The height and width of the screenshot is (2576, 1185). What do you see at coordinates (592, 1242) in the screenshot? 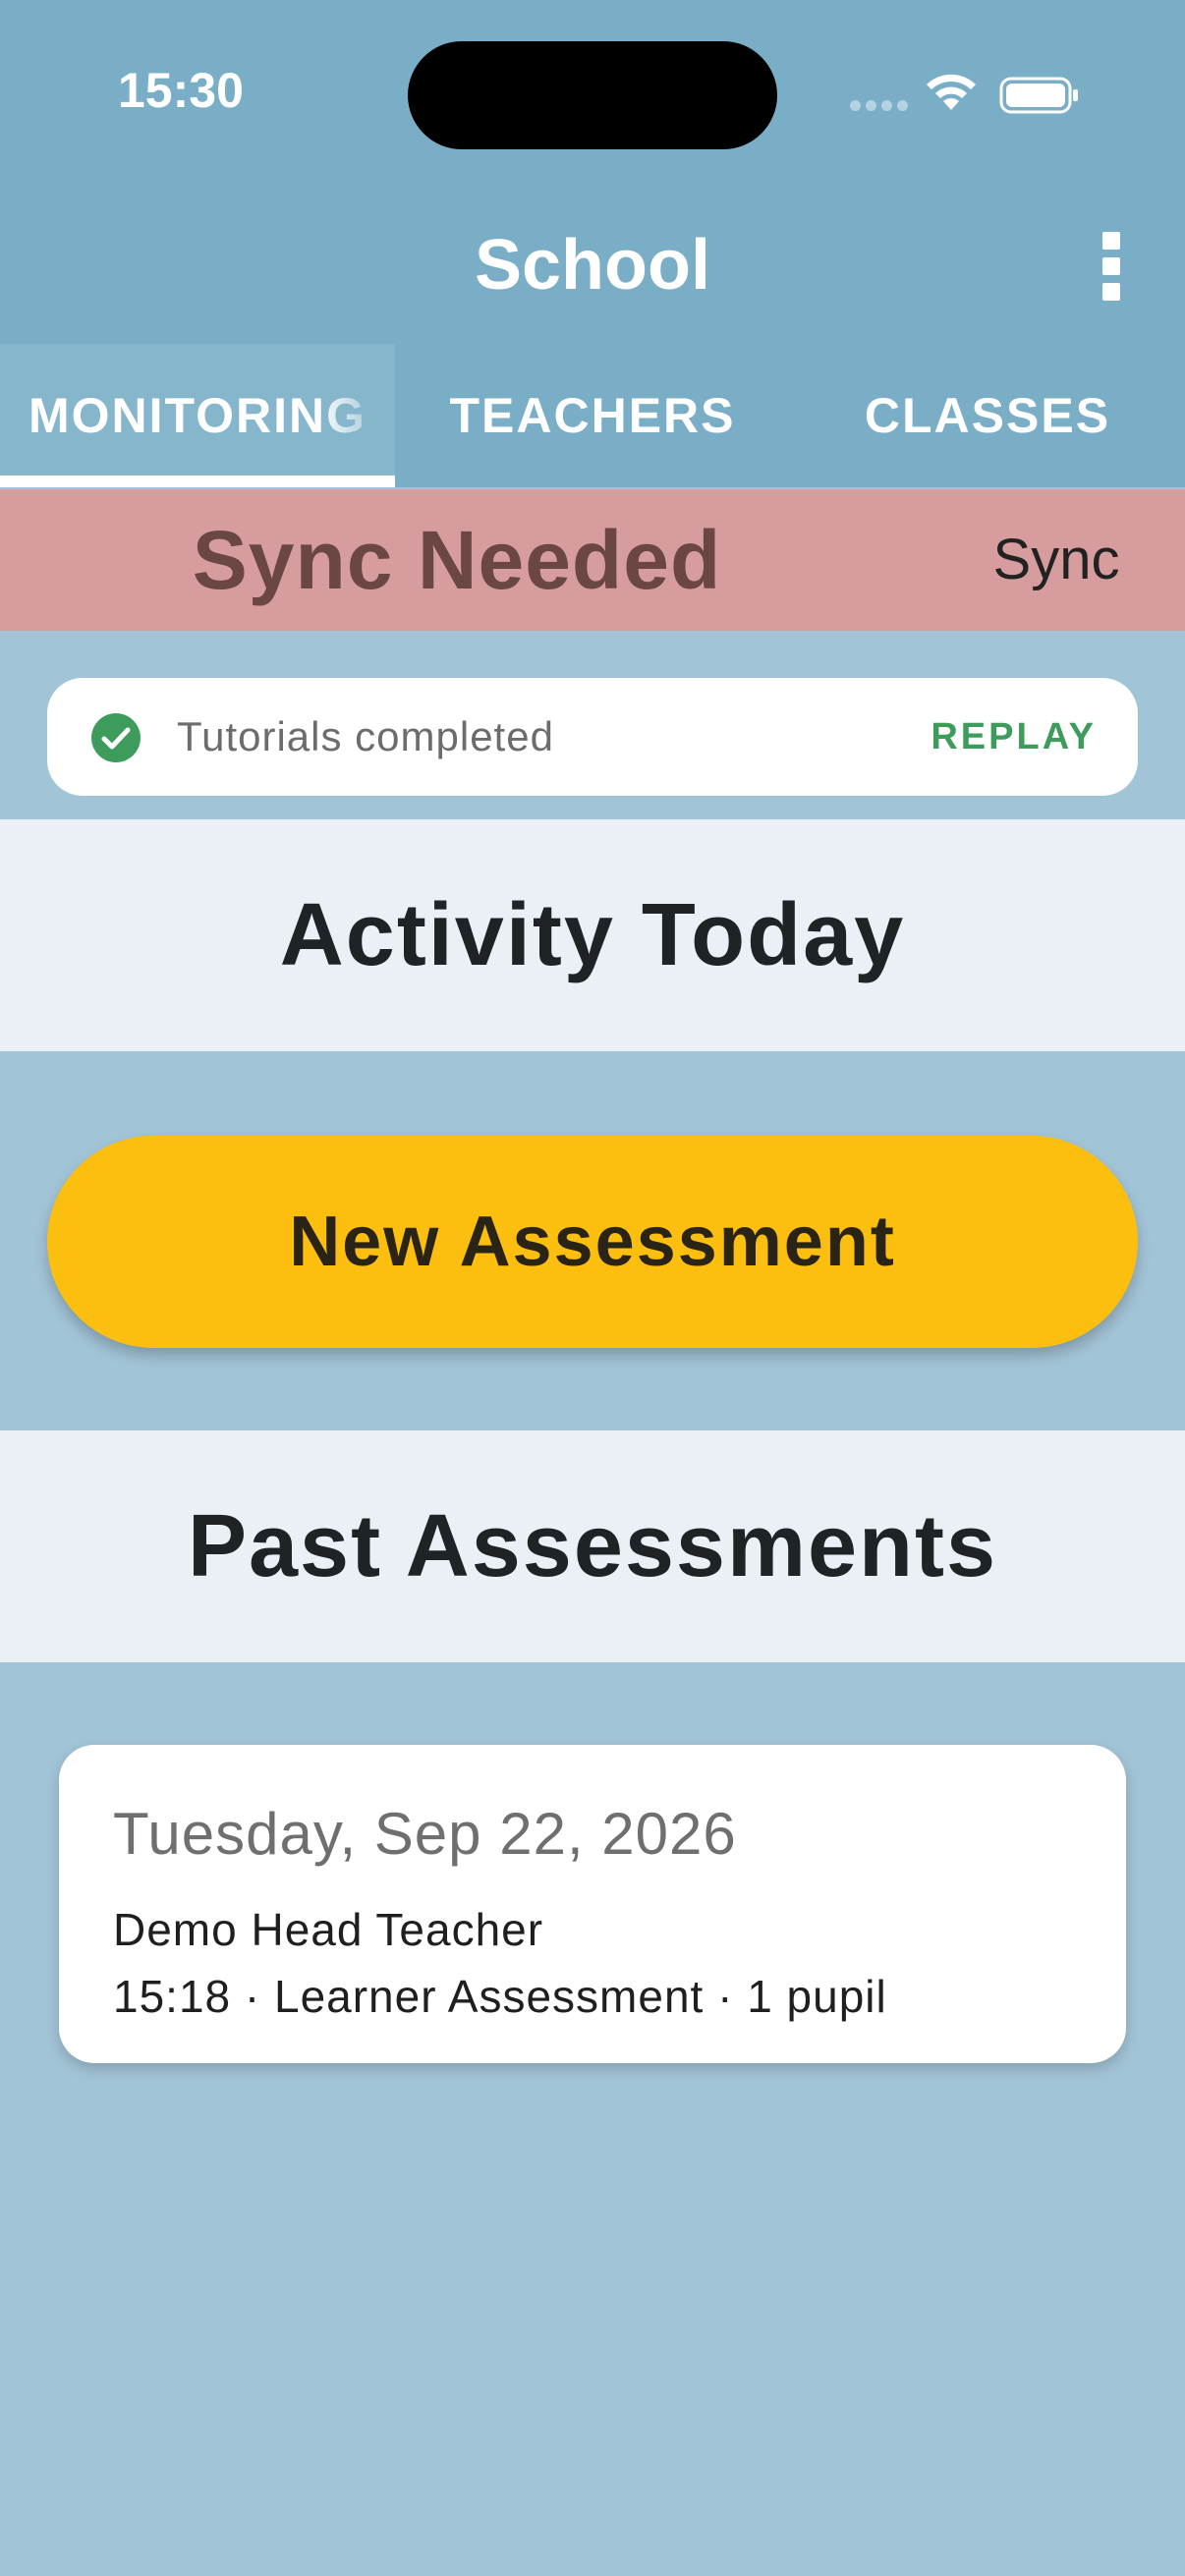
I see `new-assessment-button: New Assessment` at bounding box center [592, 1242].